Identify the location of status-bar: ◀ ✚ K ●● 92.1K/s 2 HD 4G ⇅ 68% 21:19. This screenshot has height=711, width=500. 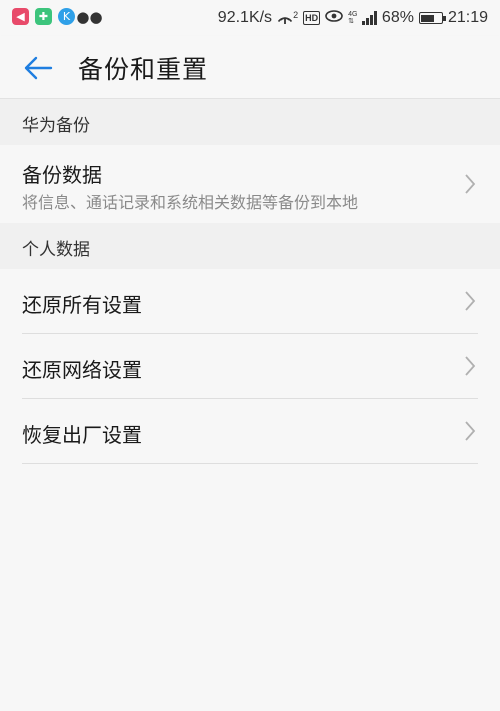
(250, 18).